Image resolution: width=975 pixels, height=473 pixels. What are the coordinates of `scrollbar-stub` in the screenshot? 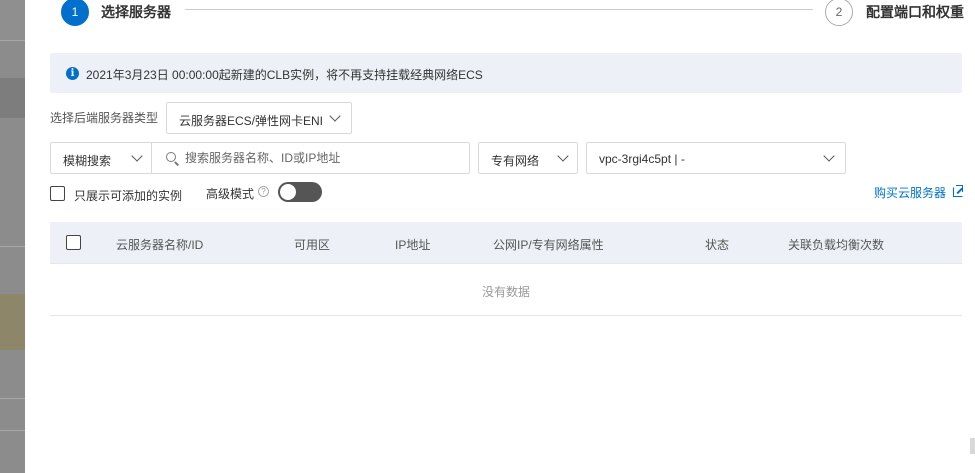 It's located at (972, 446).